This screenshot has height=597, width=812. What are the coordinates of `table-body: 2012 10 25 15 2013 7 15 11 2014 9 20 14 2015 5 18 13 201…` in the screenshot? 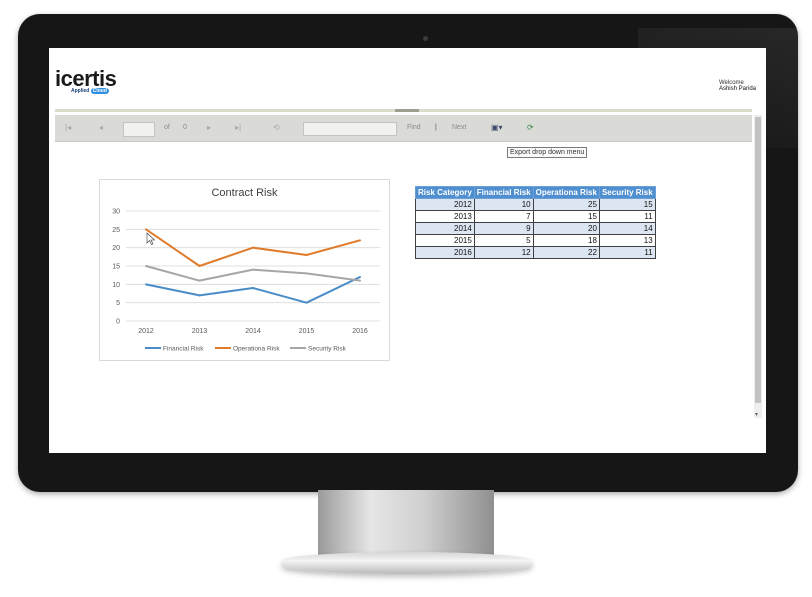 It's located at (535, 228).